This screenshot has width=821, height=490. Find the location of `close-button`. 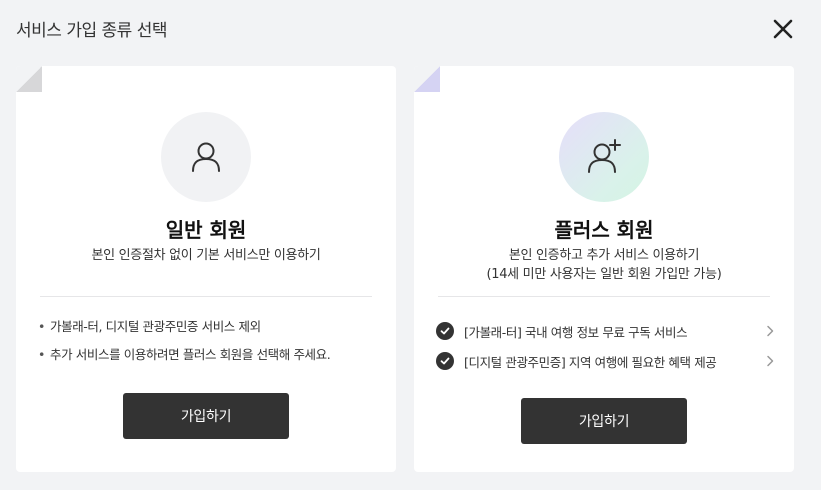

close-button is located at coordinates (783, 29).